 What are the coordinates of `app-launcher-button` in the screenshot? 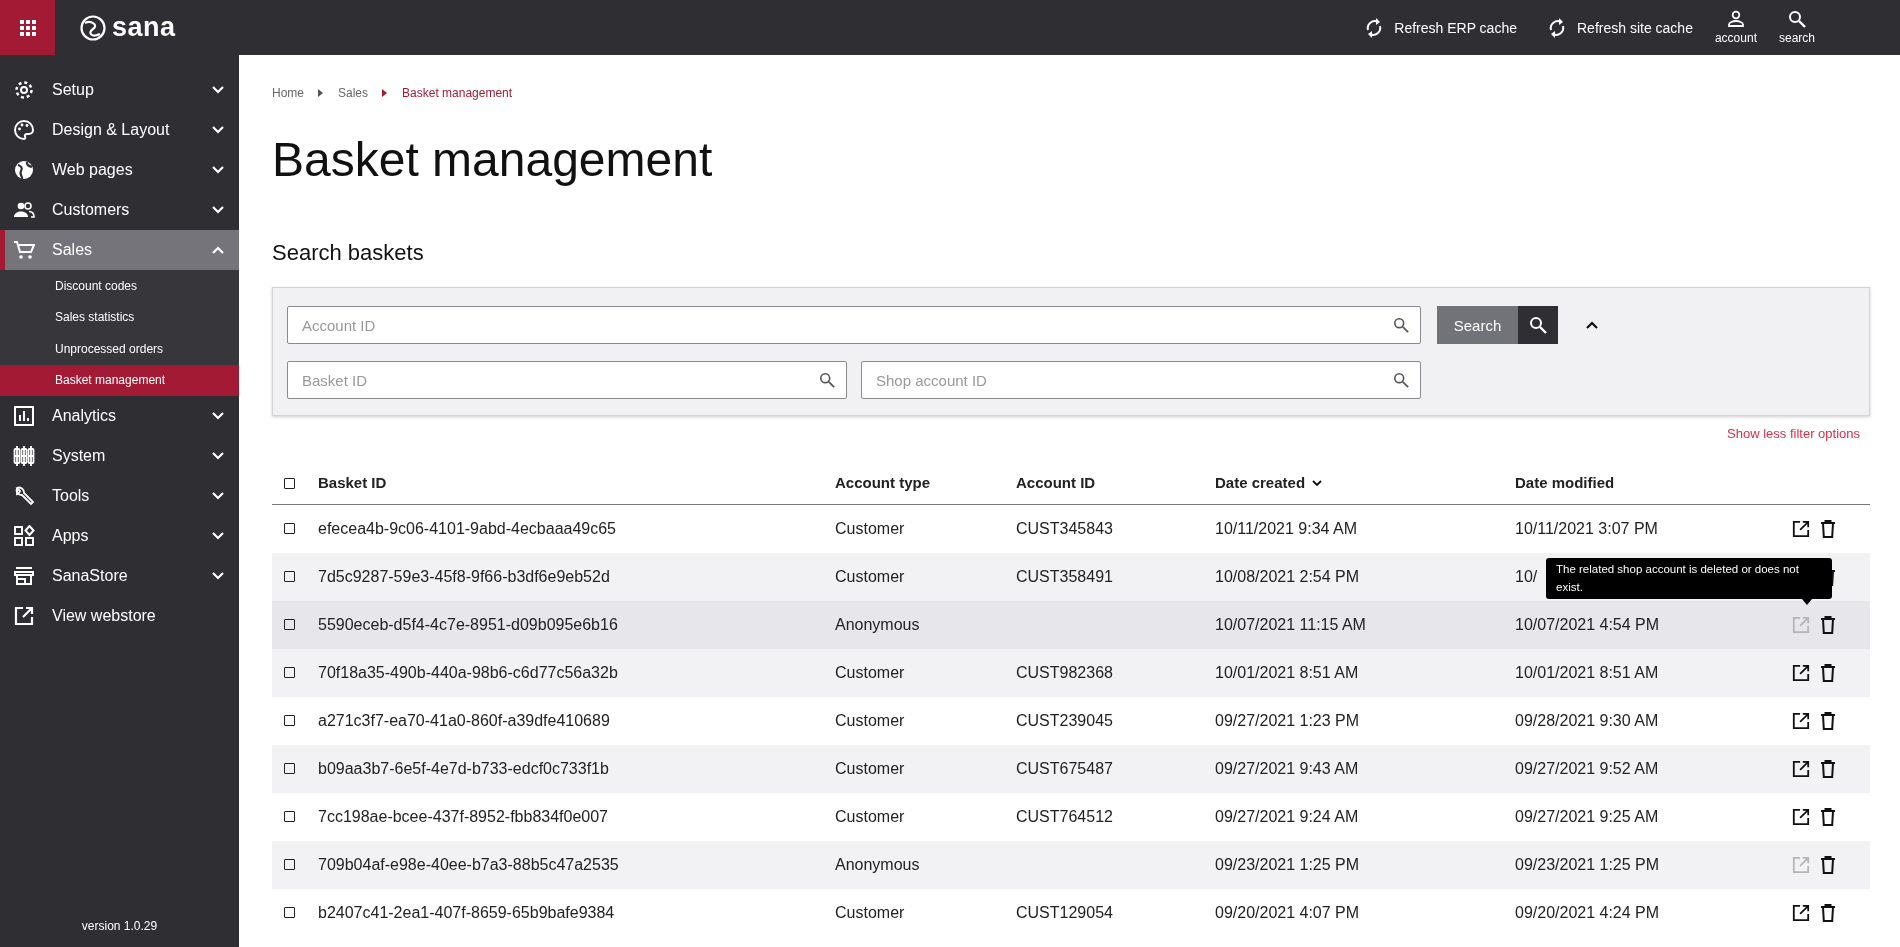 It's located at (27, 27).